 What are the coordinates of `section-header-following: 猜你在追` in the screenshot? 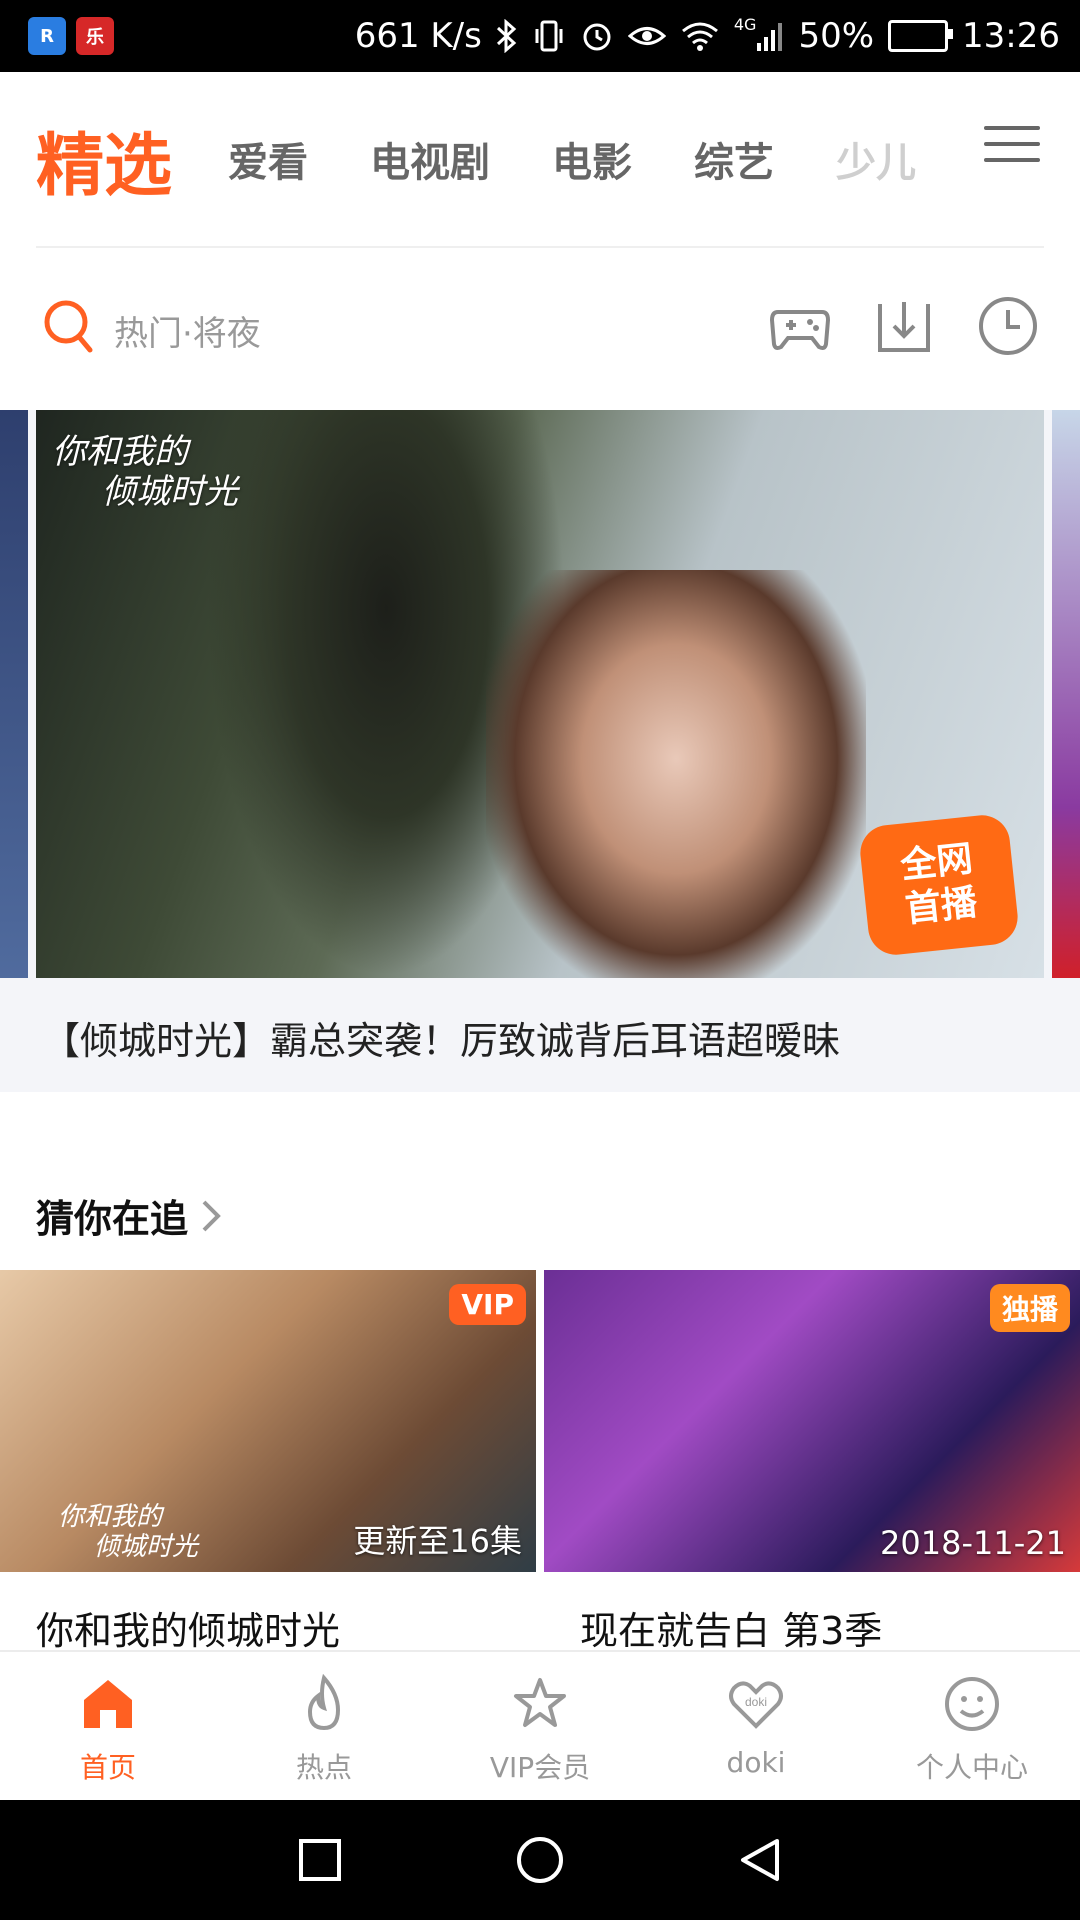 It's located at (129, 1215).